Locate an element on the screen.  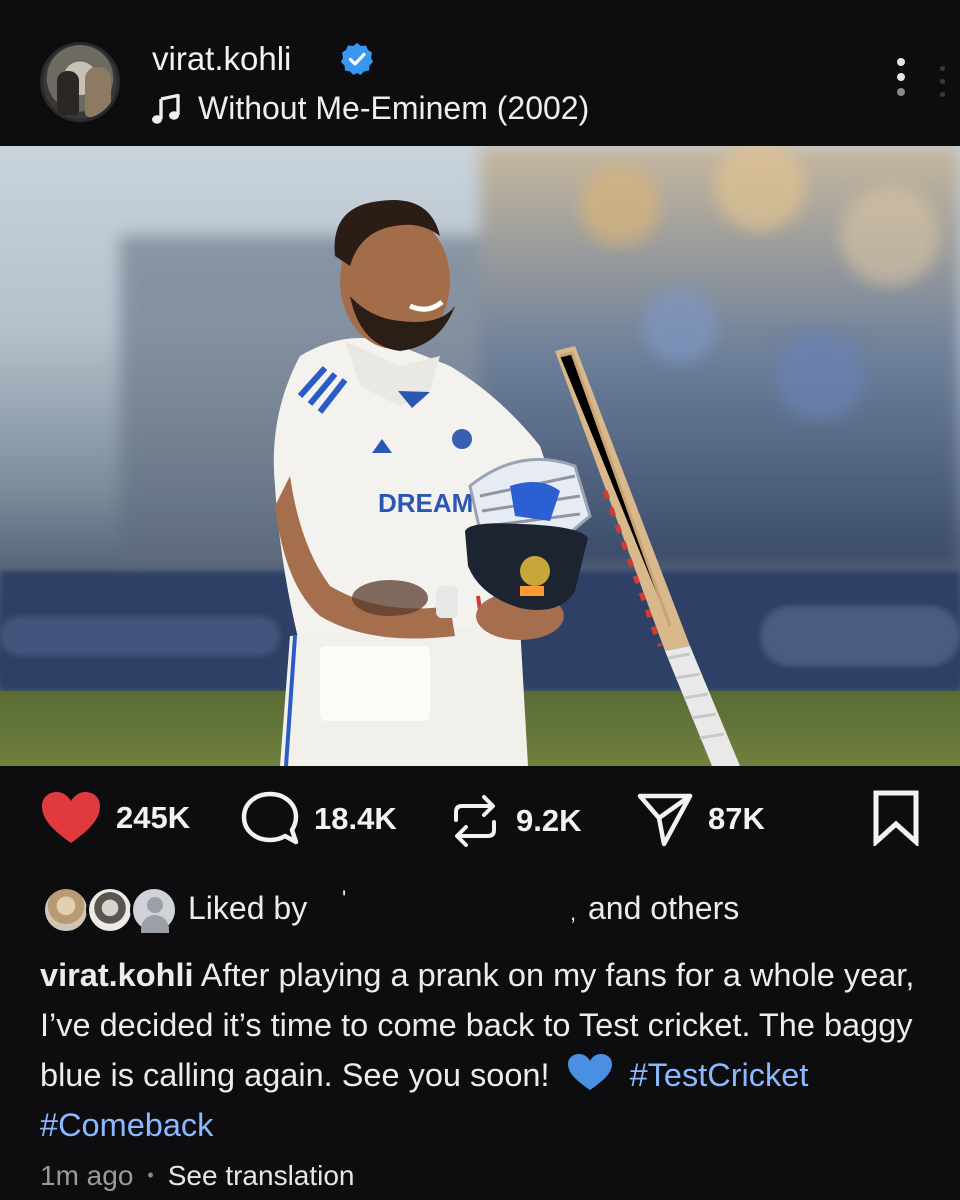
blue-heart-icon is located at coordinates (589, 1072).